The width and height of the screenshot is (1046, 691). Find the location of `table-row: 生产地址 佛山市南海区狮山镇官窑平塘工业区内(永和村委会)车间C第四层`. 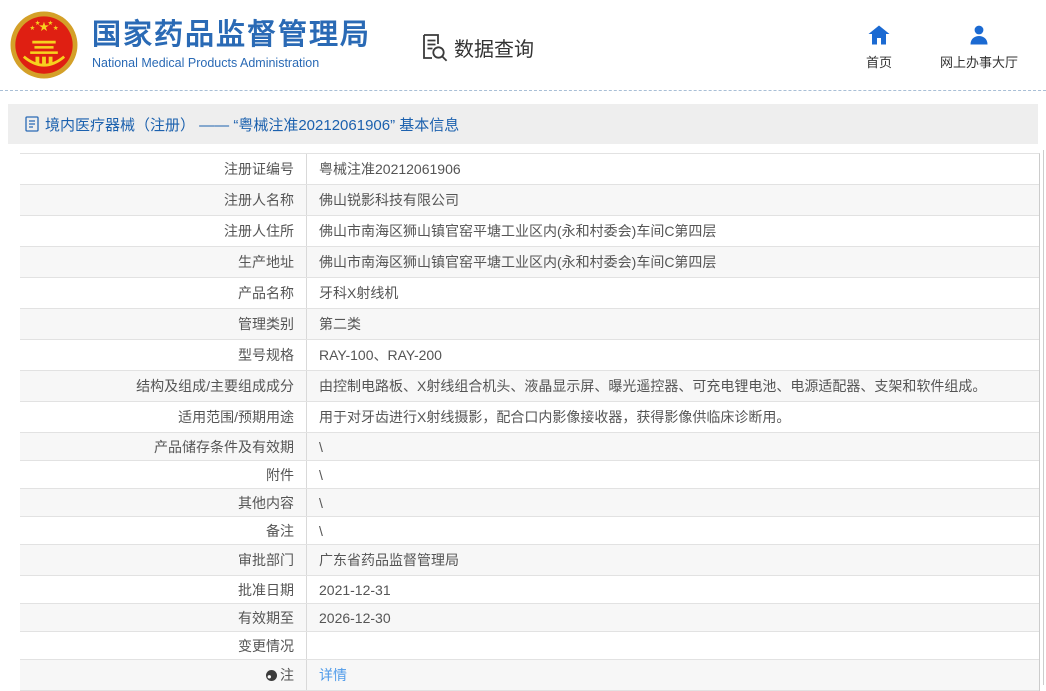

table-row: 生产地址 佛山市南海区狮山镇官窑平塘工业区内(永和村委会)车间C第四层 is located at coordinates (529, 262).